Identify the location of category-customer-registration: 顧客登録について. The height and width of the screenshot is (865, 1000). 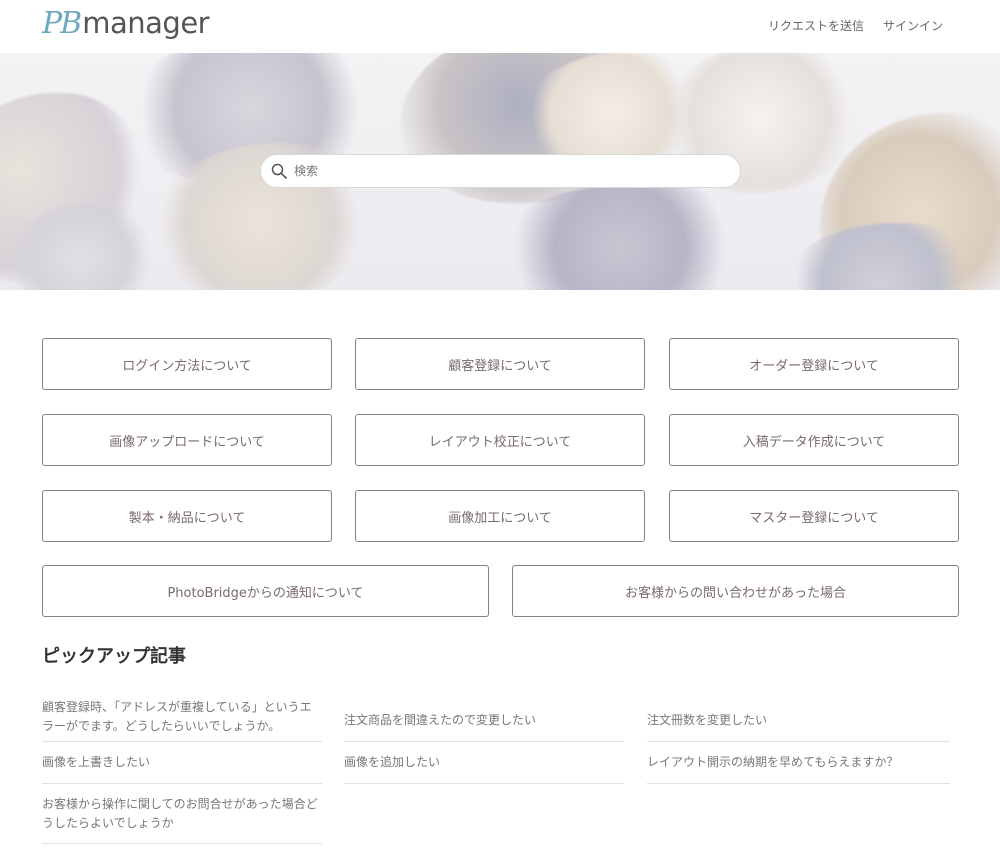
(500, 364).